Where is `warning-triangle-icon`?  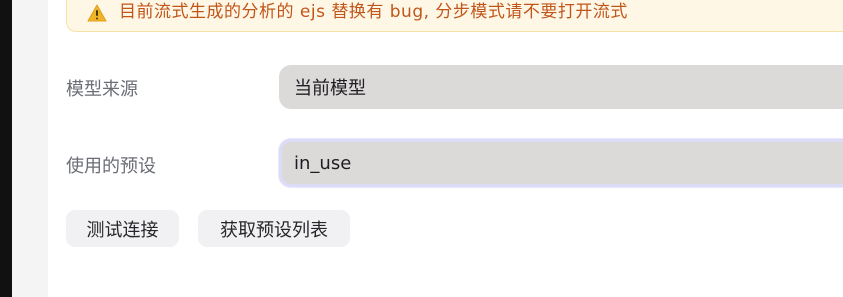
warning-triangle-icon is located at coordinates (97, 13).